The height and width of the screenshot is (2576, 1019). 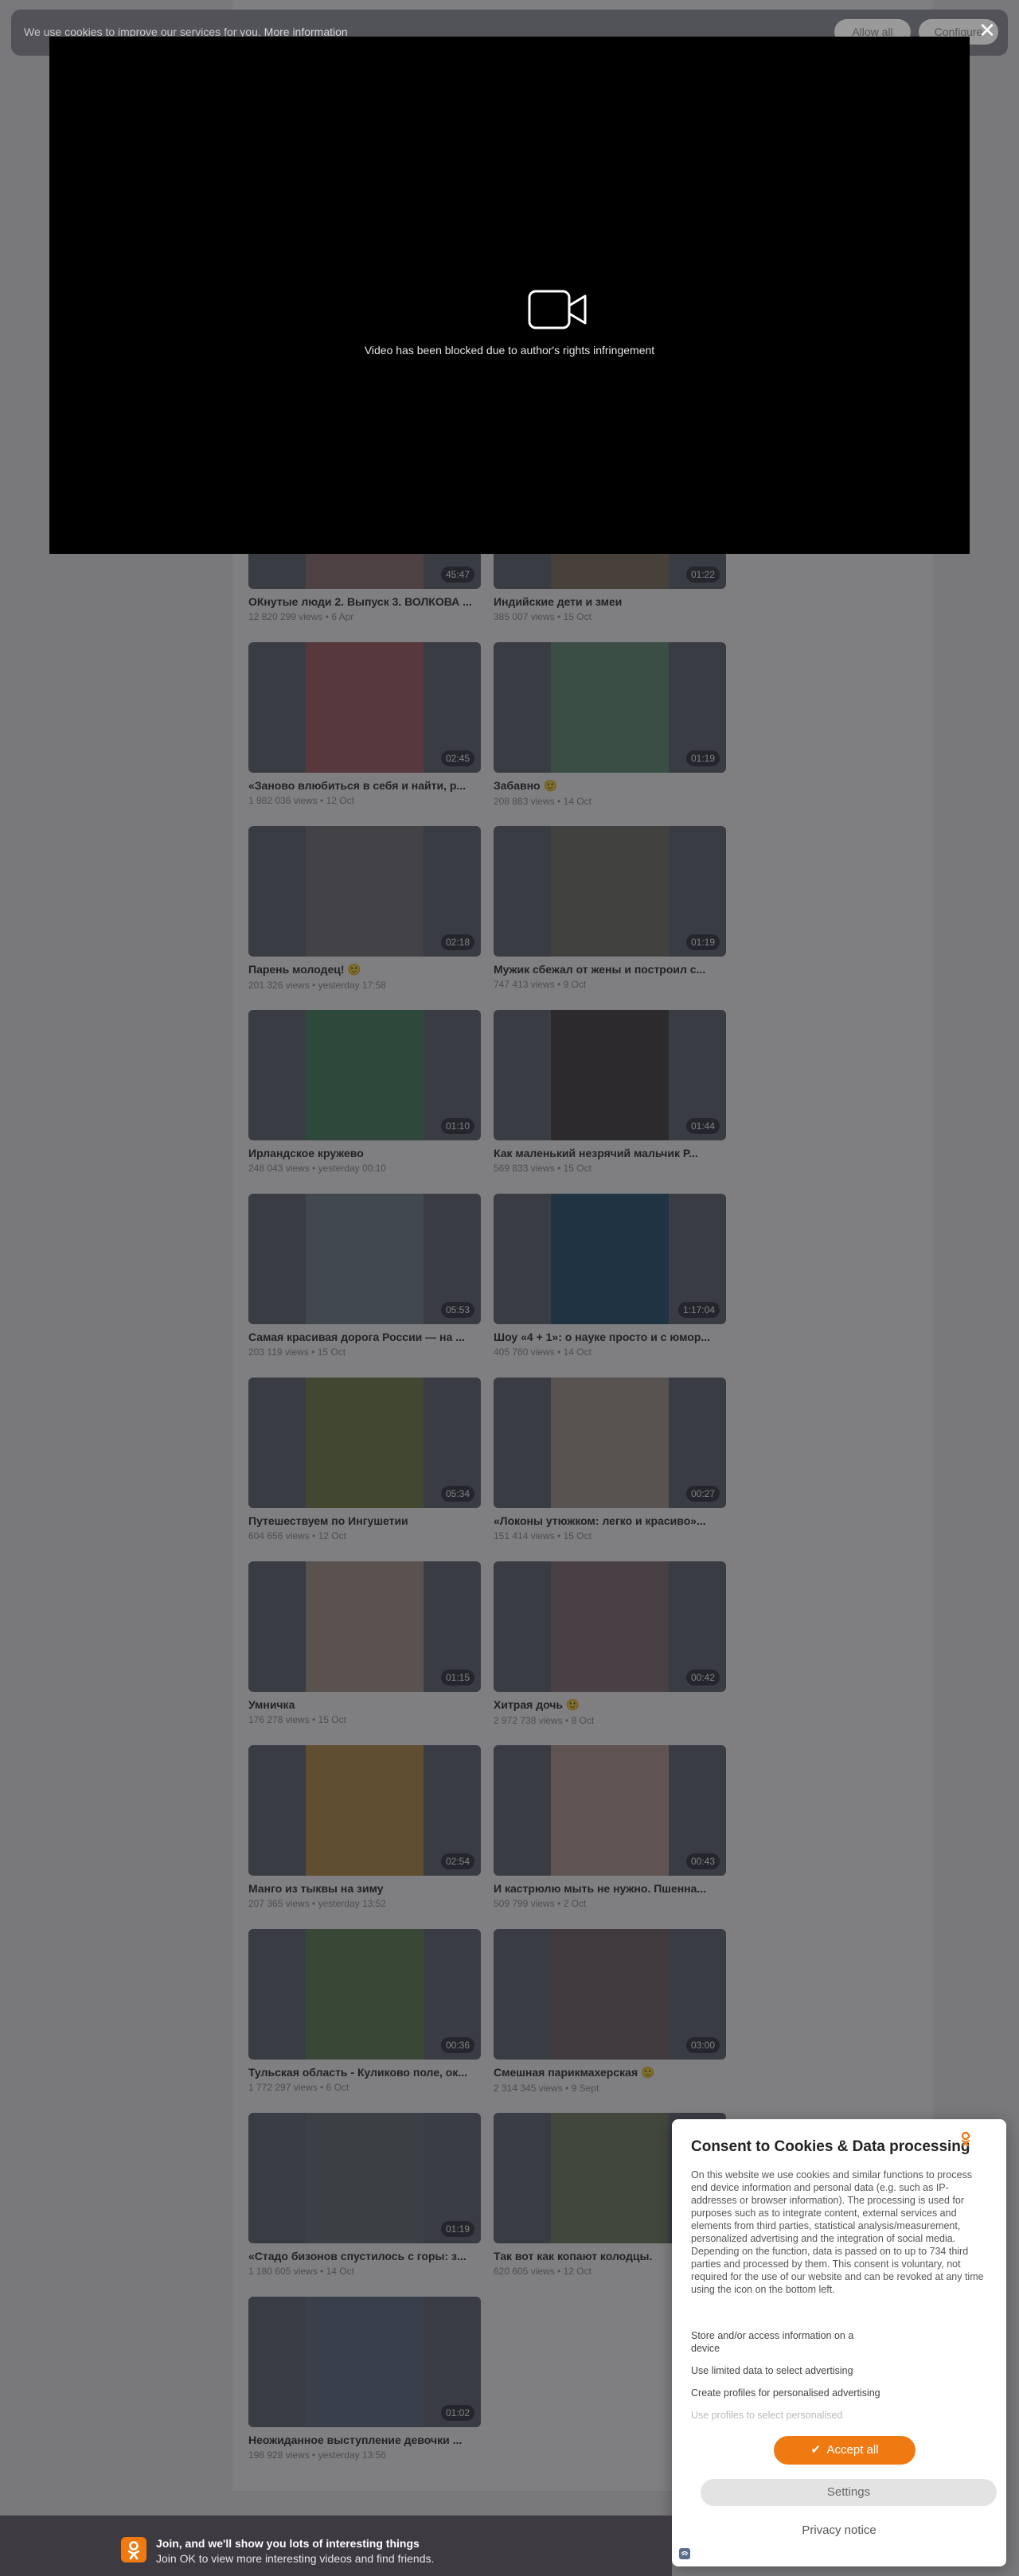 I want to click on purpose-item: Use profiles to select personalised, so click(x=767, y=2415).